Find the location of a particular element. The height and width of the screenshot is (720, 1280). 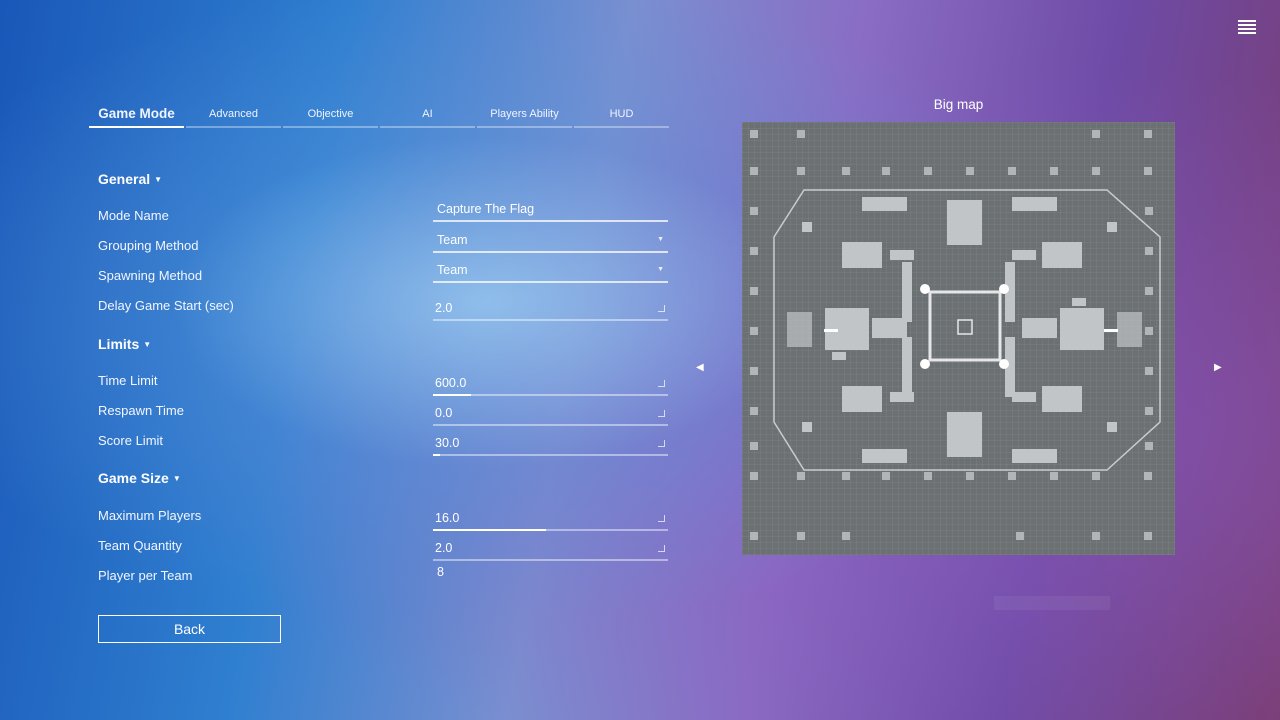

tab-objective: Objective is located at coordinates (330, 116).